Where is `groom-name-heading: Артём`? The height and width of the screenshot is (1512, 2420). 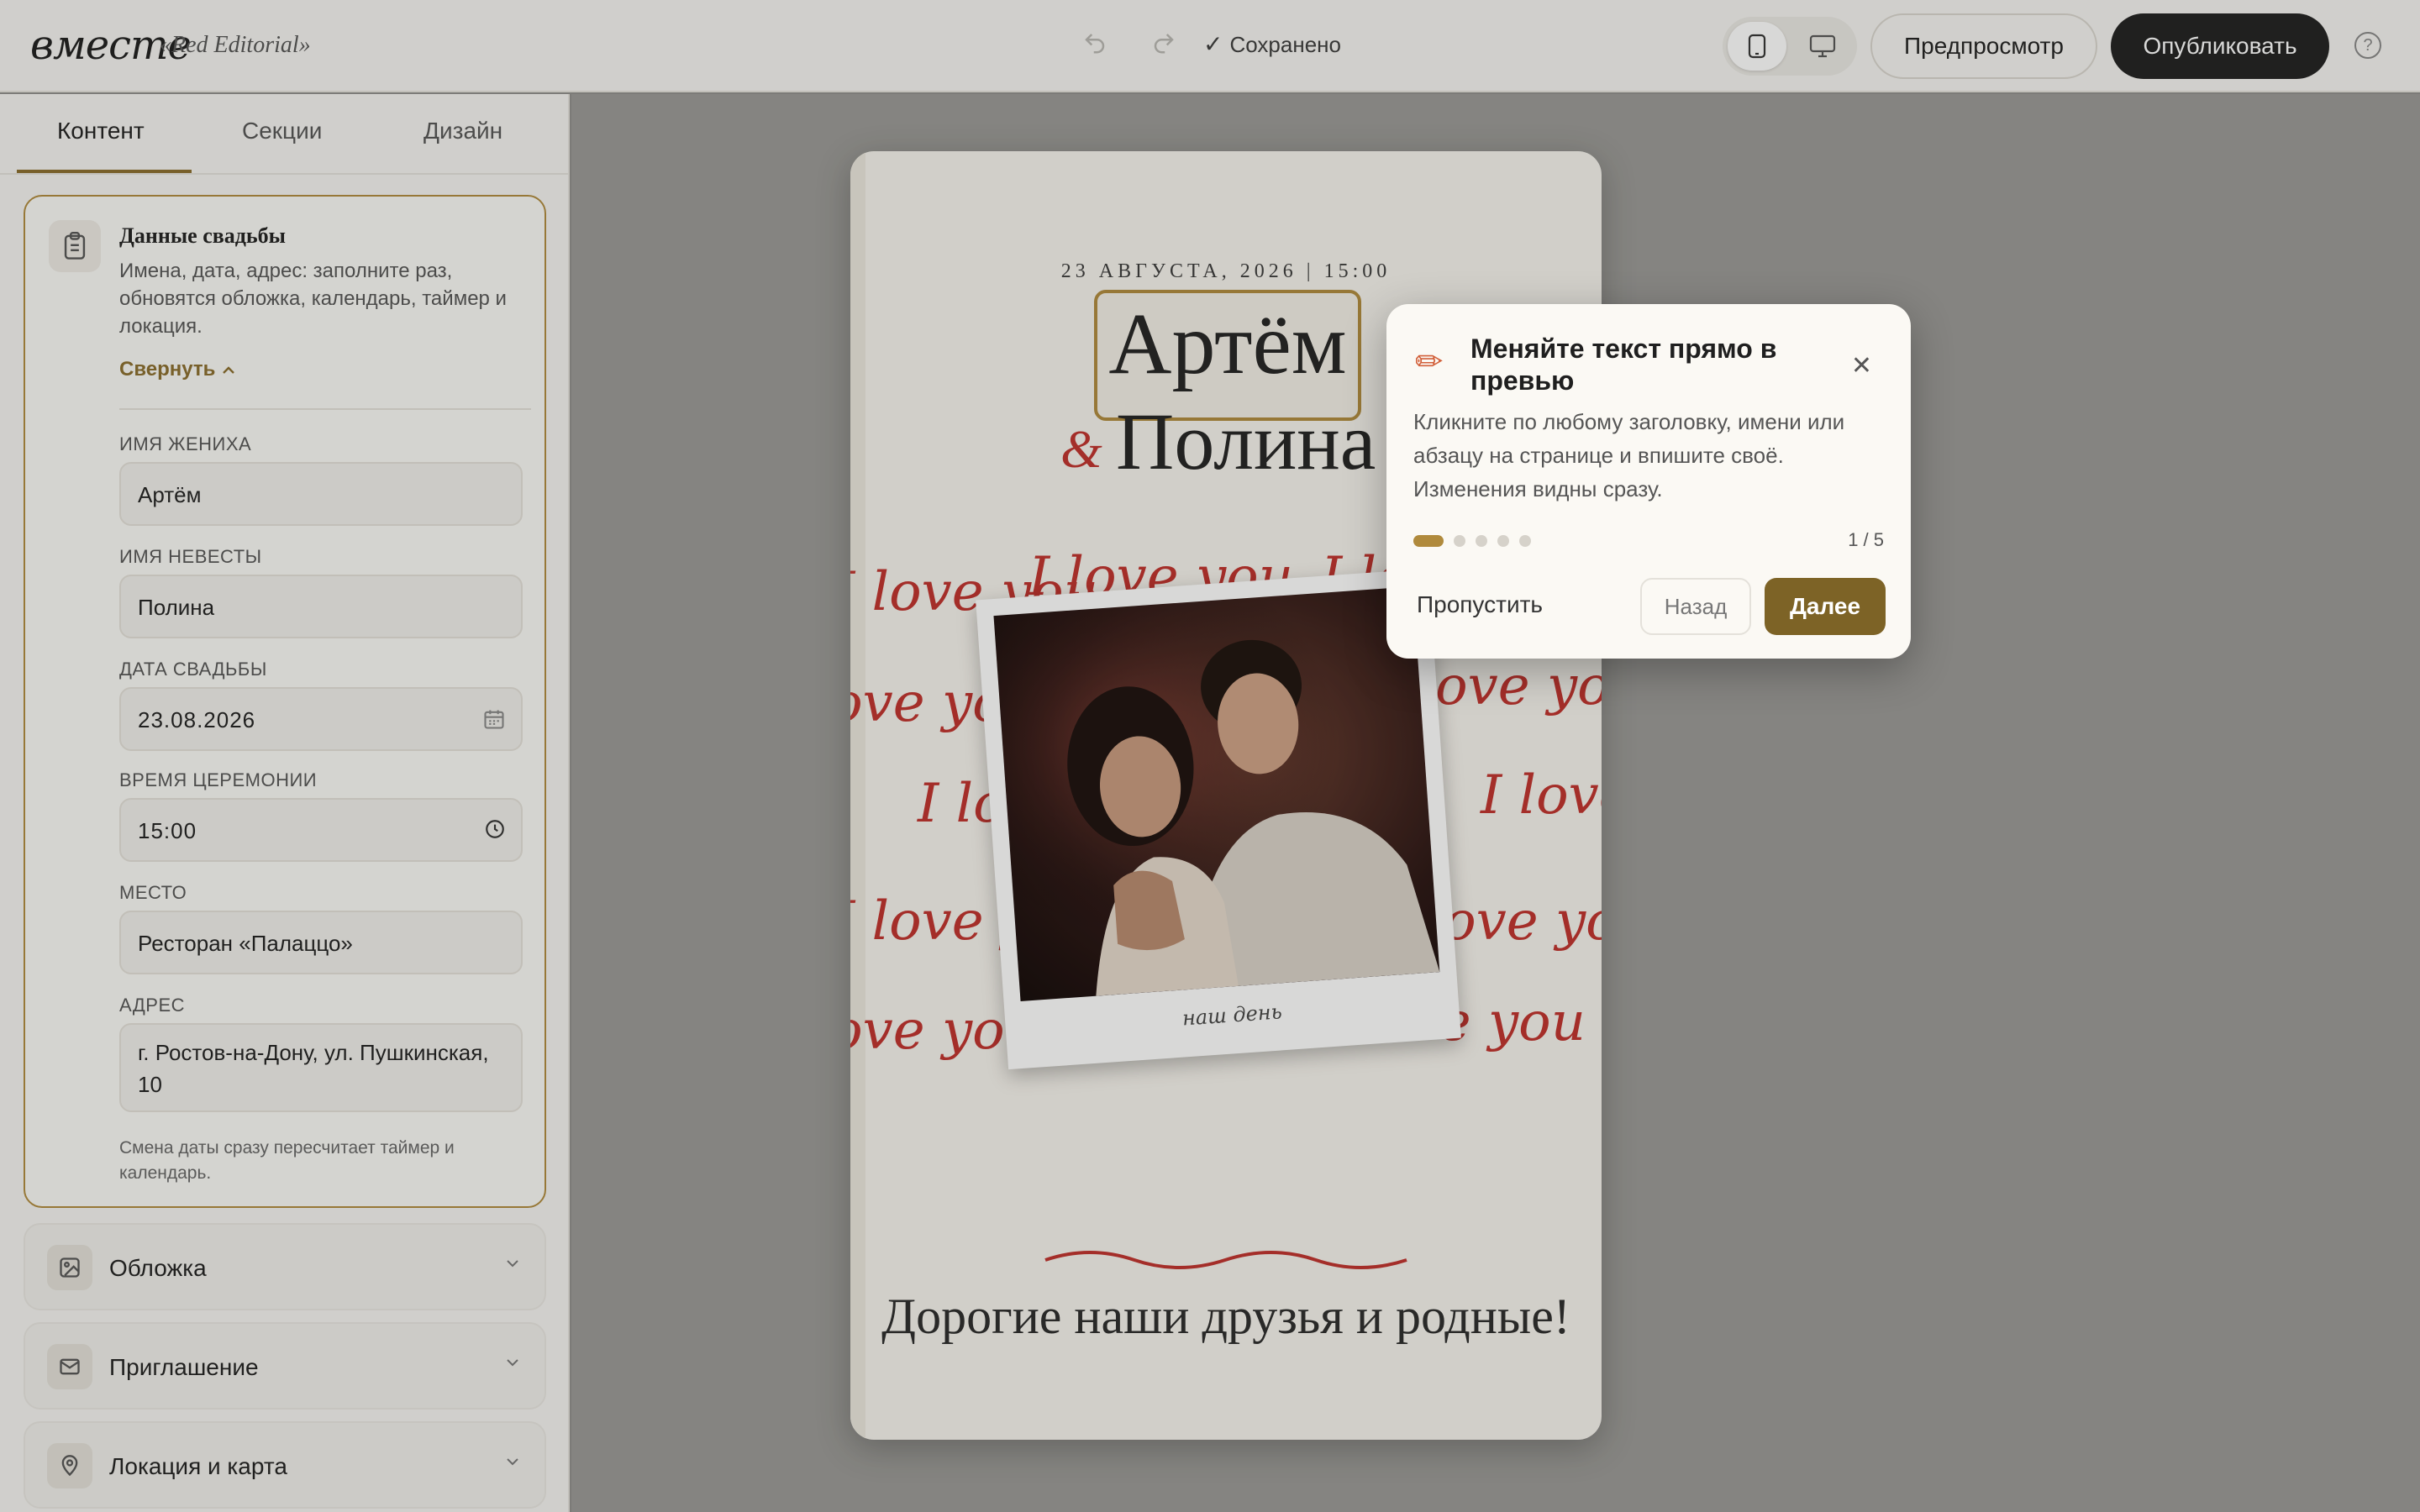 groom-name-heading: Артём is located at coordinates (1227, 344).